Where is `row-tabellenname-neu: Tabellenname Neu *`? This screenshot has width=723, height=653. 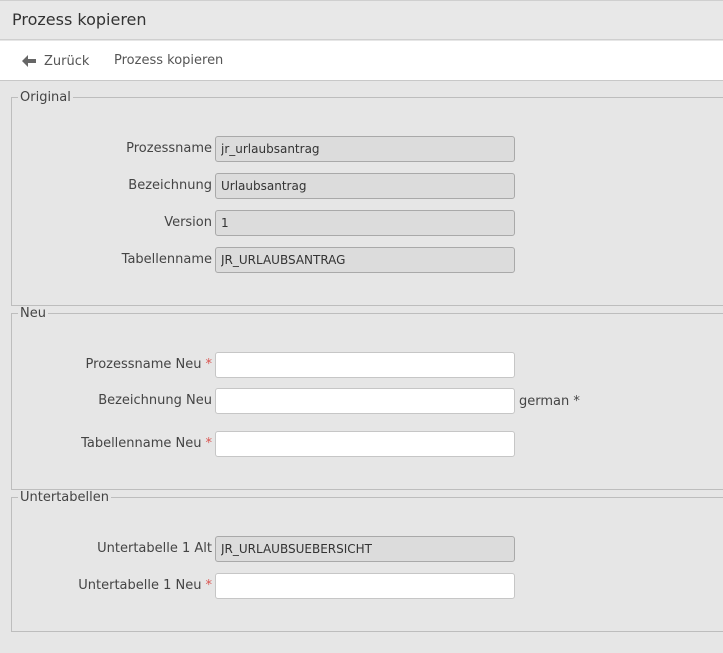
row-tabellenname-neu: Tabellenname Neu * is located at coordinates (367, 444).